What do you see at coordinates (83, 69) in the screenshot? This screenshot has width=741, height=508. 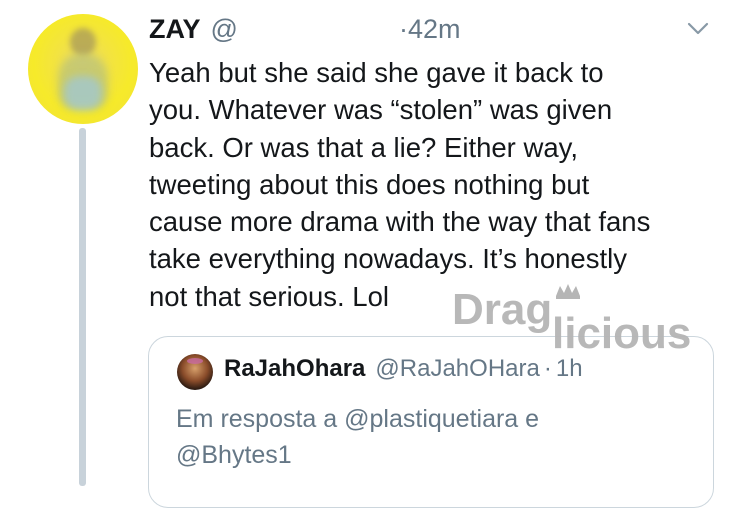 I see `author-avatar` at bounding box center [83, 69].